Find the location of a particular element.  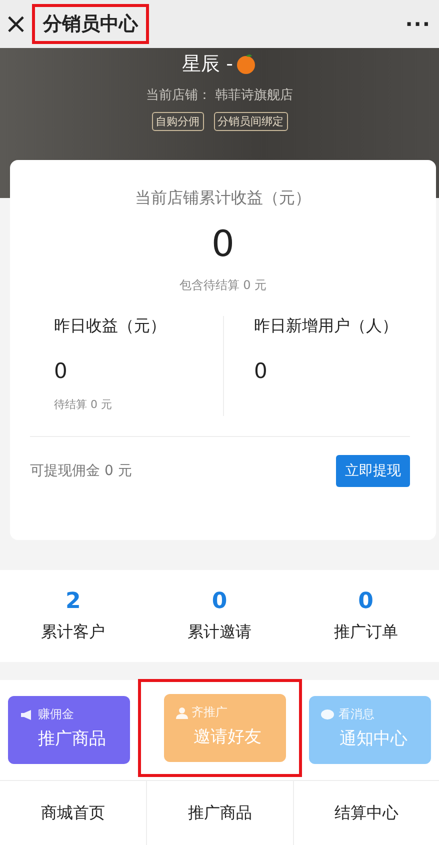

card-title: 邀请好友 is located at coordinates (227, 737).